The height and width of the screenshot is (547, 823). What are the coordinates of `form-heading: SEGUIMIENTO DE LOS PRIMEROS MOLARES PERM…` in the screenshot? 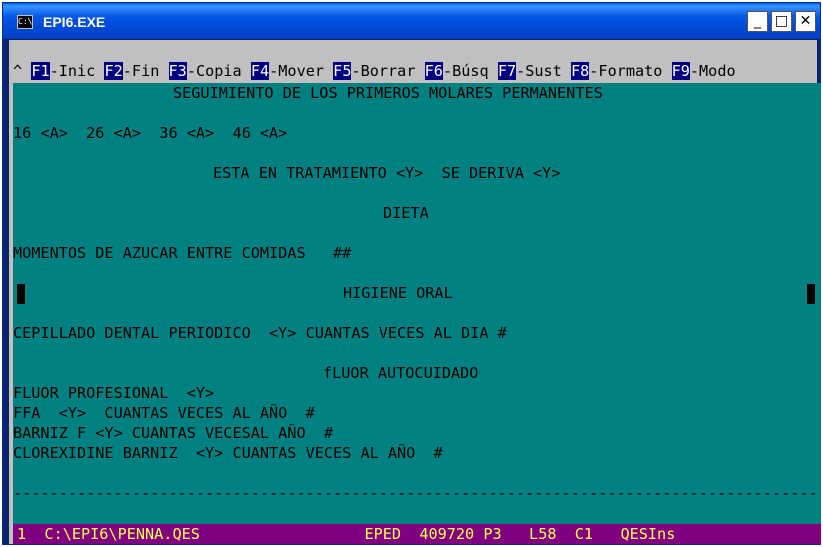 It's located at (388, 93).